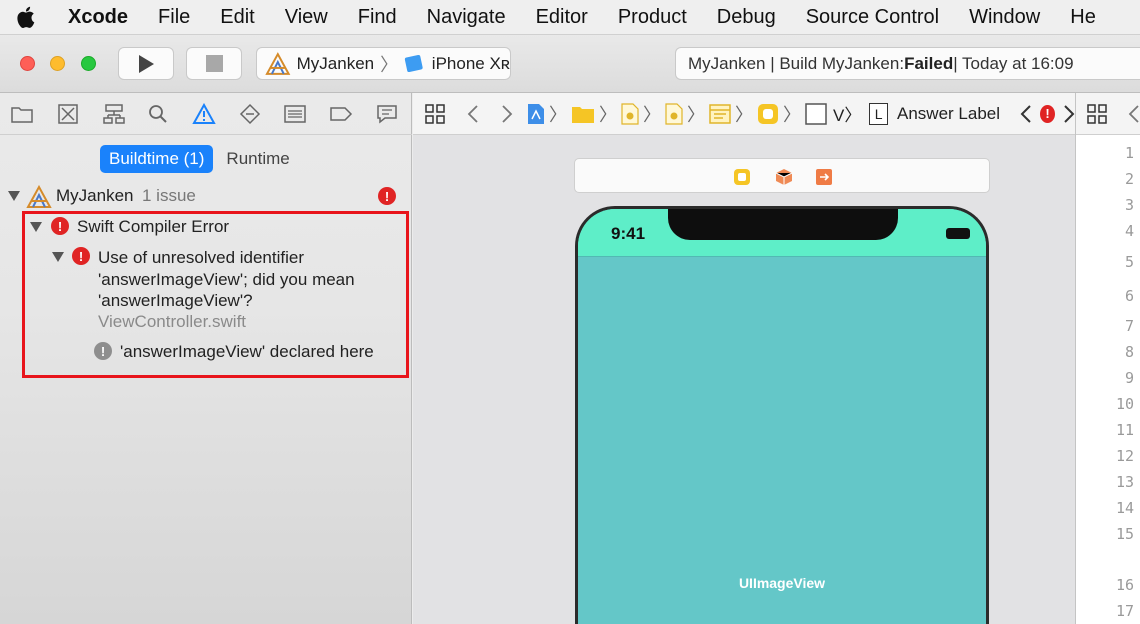 Image resolution: width=1140 pixels, height=624 pixels. I want to click on project-icon, so click(39, 196).